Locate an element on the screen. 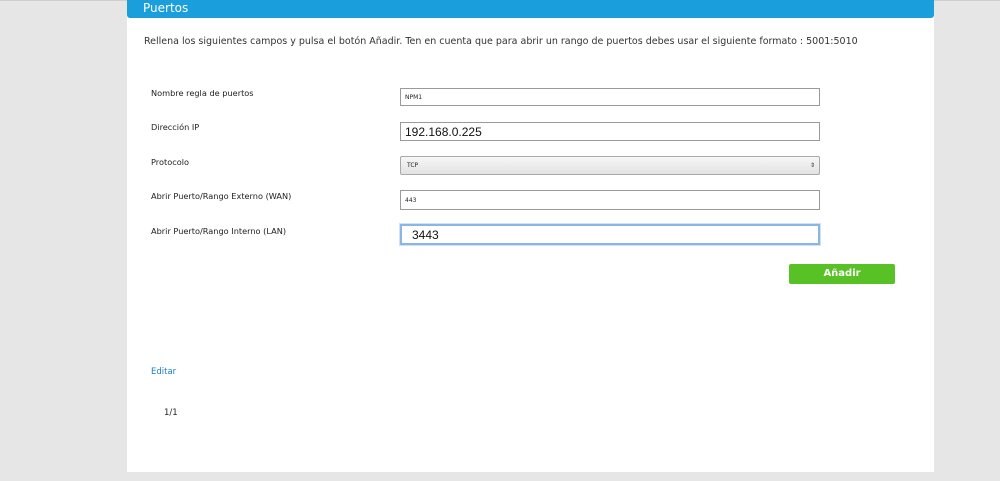 This screenshot has width=1000, height=481. rule-name-input is located at coordinates (610, 97).